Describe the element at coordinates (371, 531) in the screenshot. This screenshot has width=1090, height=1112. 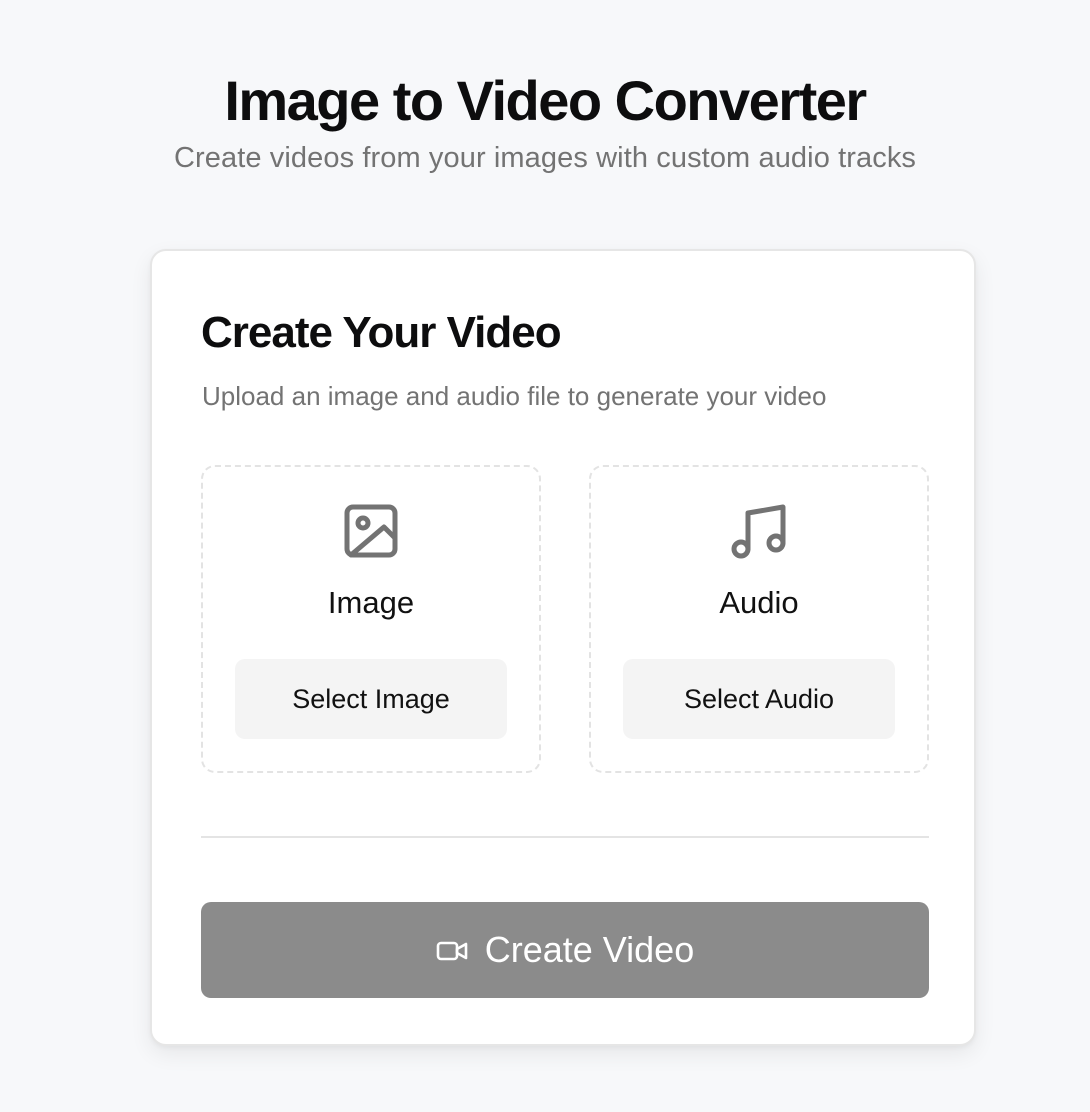
I see `image-icon` at that location.